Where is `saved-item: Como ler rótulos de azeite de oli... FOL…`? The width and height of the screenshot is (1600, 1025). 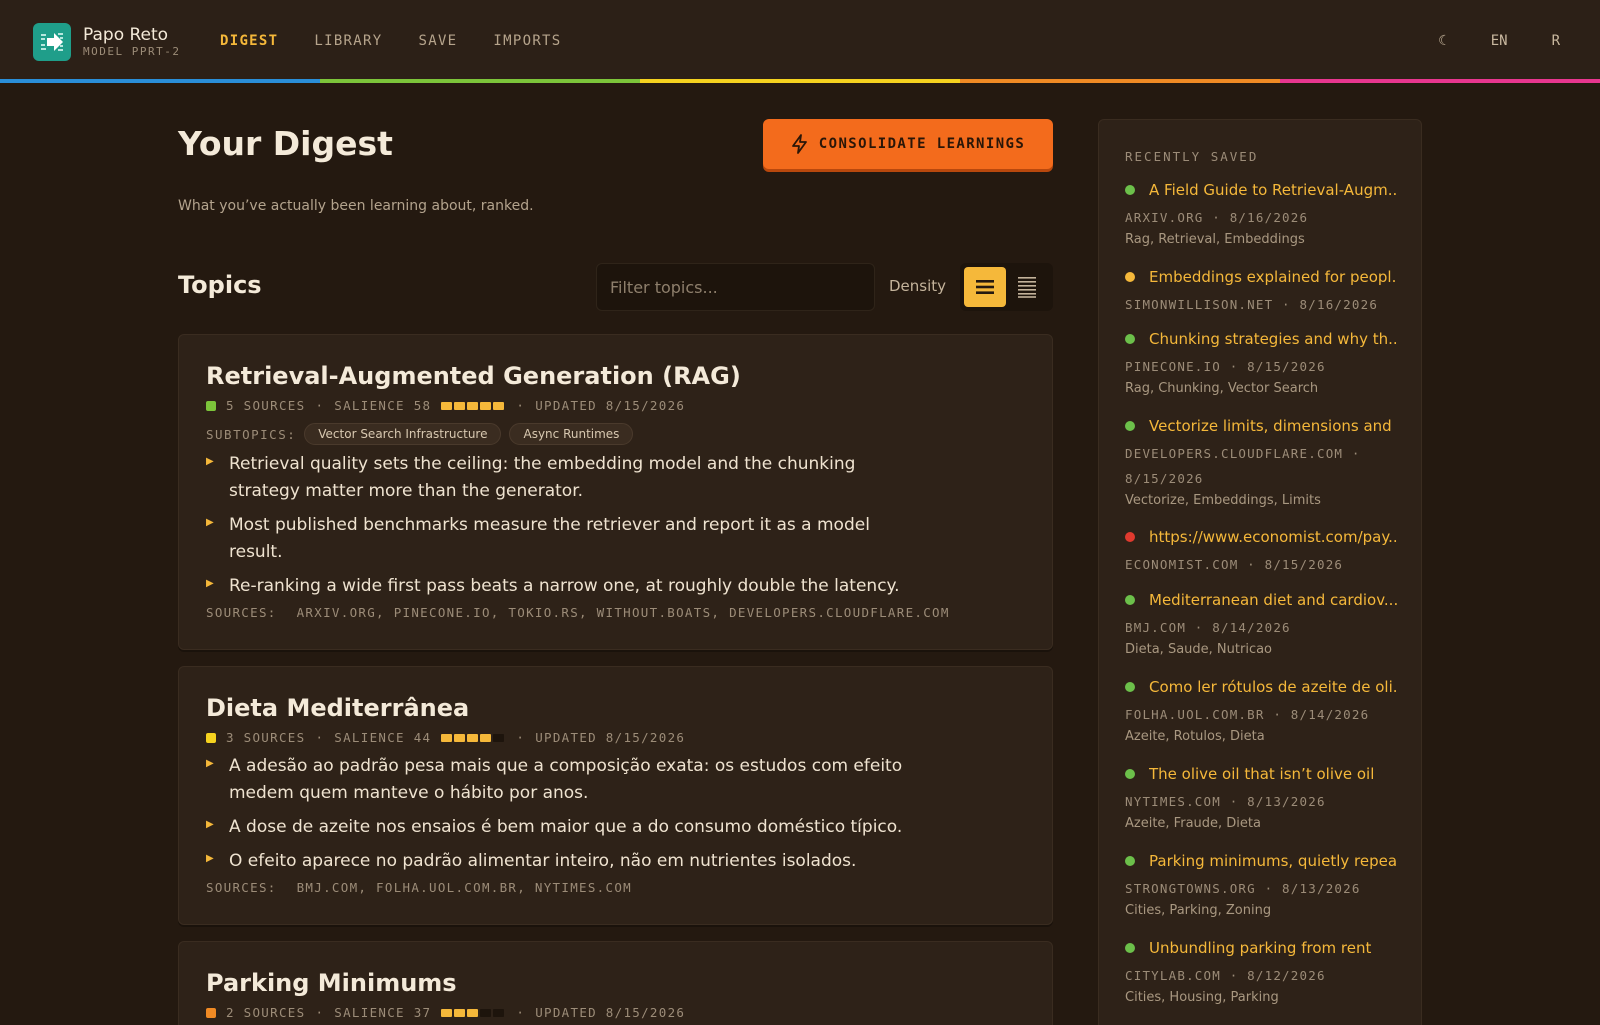
saved-item: Como ler rótulos de azeite de oli... FOL… is located at coordinates (1261, 711).